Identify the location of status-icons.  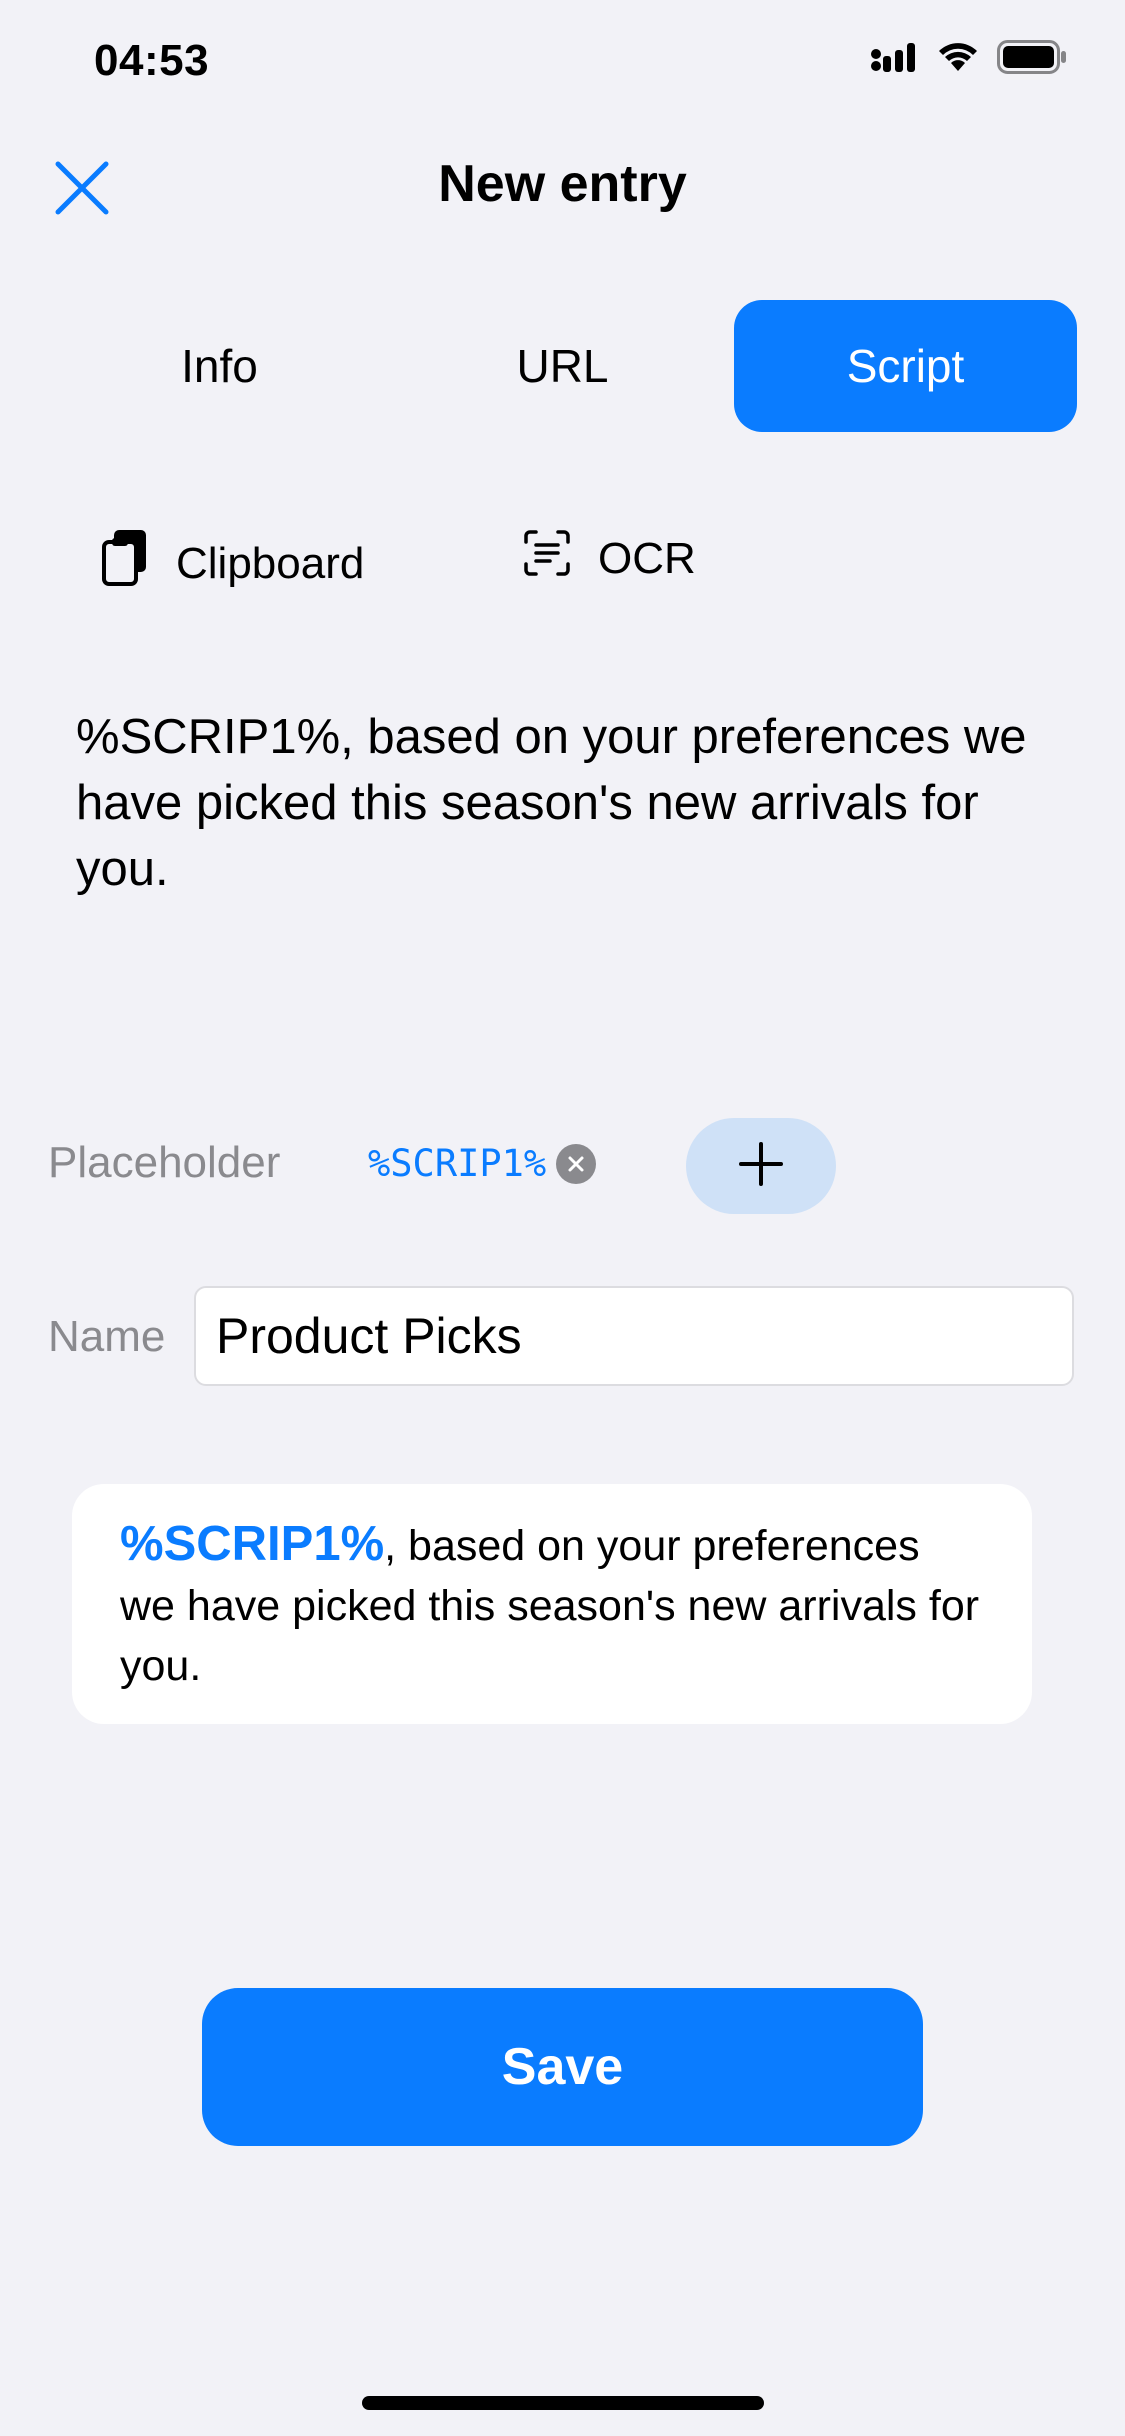
(969, 59).